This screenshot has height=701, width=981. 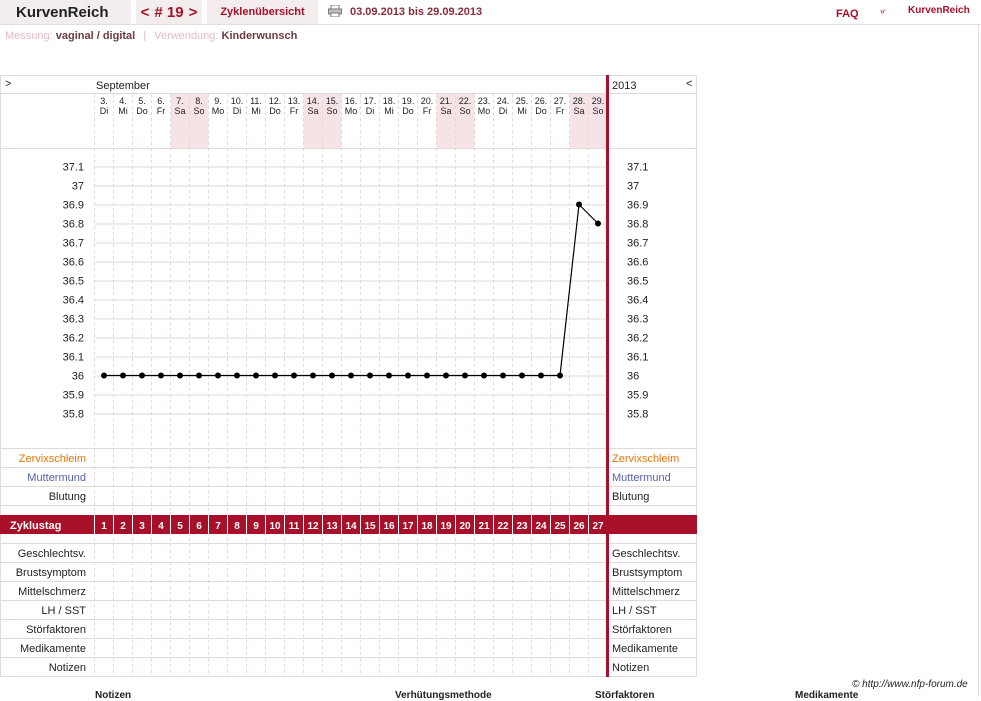 What do you see at coordinates (142, 526) in the screenshot?
I see `cycle-day-number: 3` at bounding box center [142, 526].